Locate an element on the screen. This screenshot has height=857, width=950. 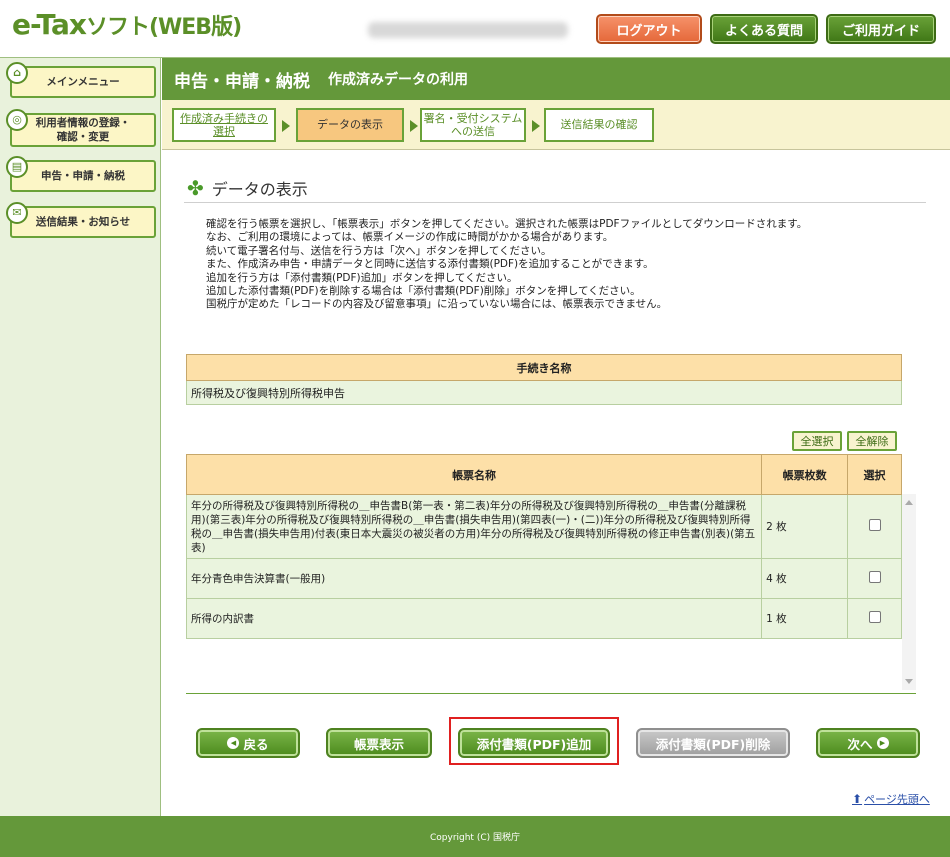
page-title-bar: 申告・申請・納税 作成済みデータの利用 is located at coordinates (556, 79).